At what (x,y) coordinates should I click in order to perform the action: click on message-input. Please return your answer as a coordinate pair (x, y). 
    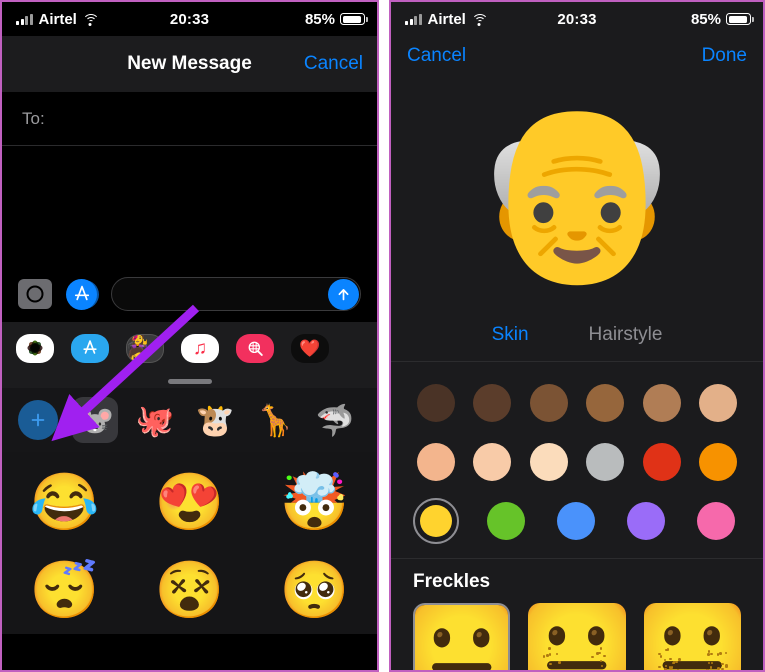
    Looking at the image, I should click on (236, 294).